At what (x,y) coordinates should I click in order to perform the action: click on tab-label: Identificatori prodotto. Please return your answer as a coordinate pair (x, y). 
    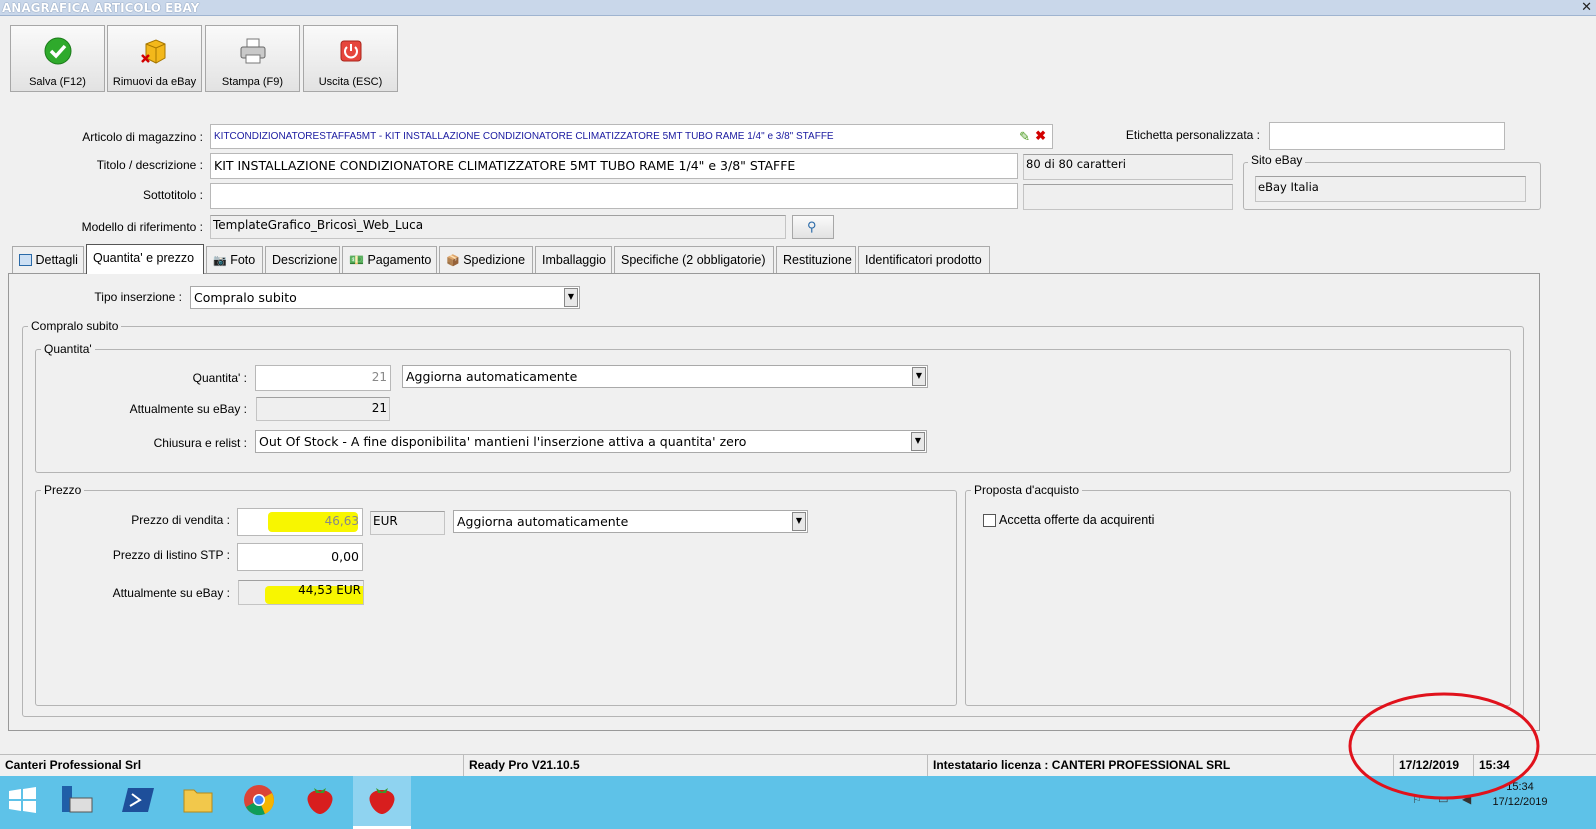
    Looking at the image, I should click on (923, 260).